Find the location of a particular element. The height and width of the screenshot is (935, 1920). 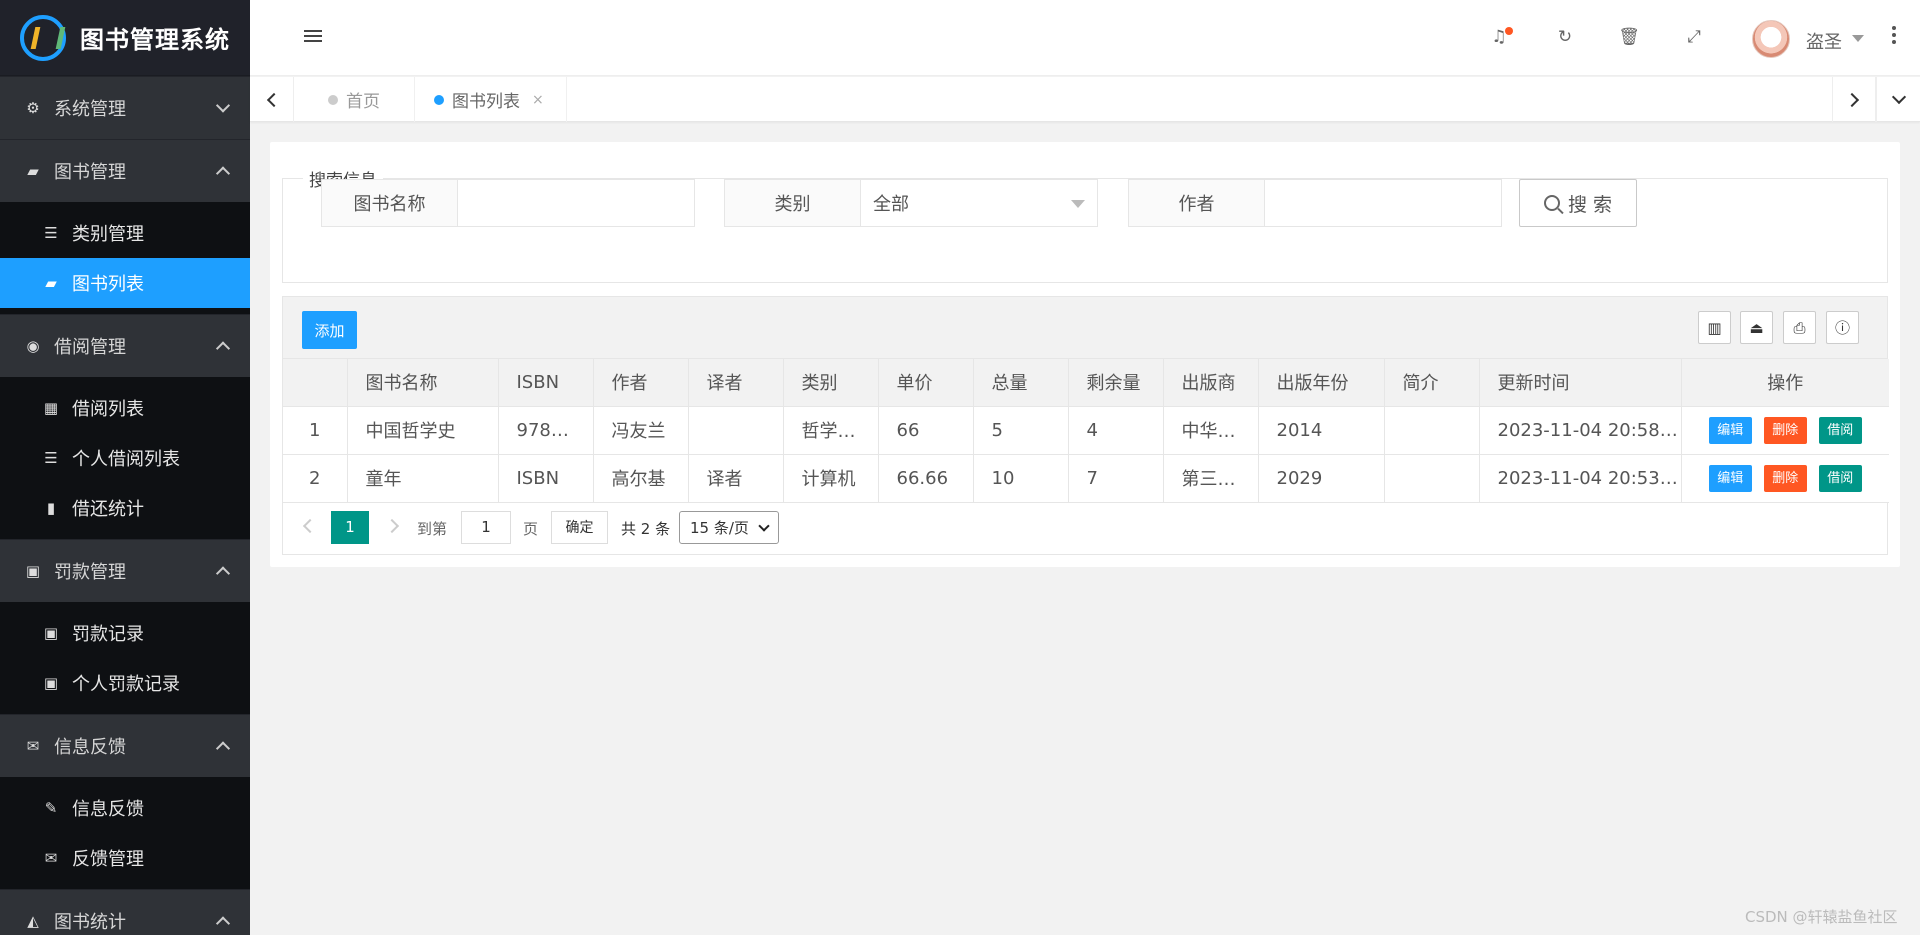

column-header: 类别 is located at coordinates (831, 383).